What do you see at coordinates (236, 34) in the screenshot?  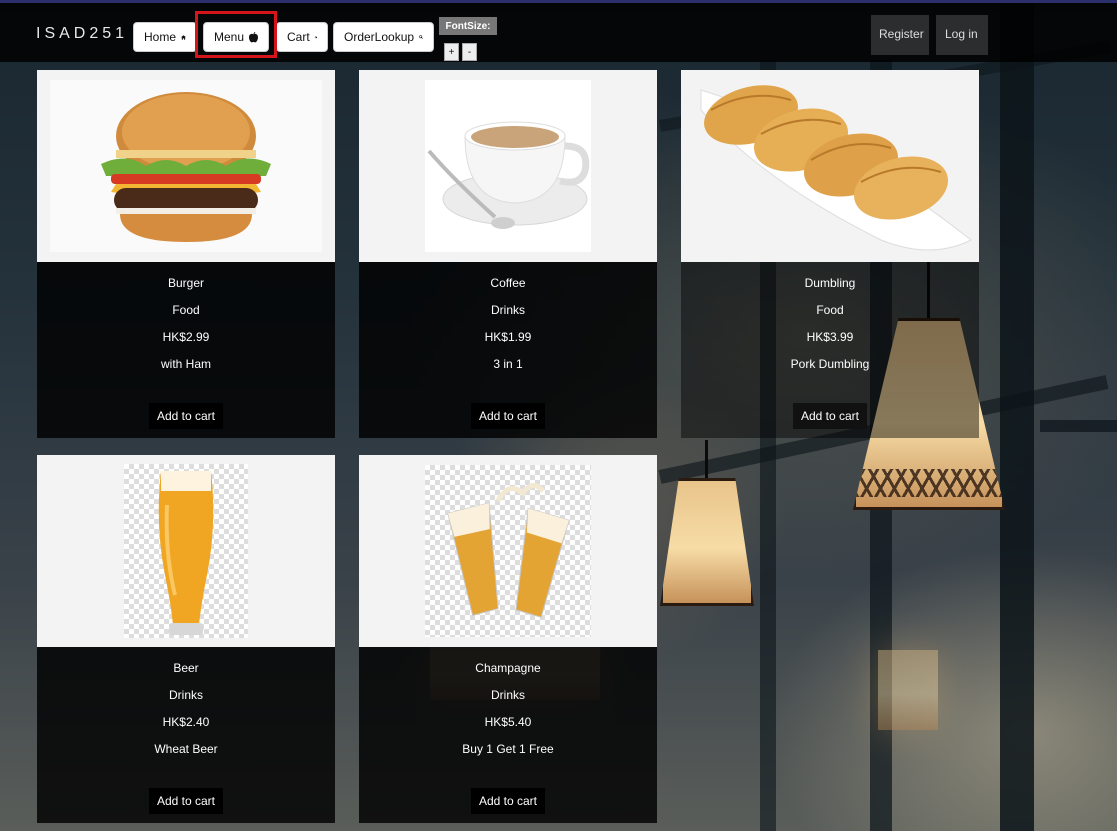 I see `menu-highlight-box` at bounding box center [236, 34].